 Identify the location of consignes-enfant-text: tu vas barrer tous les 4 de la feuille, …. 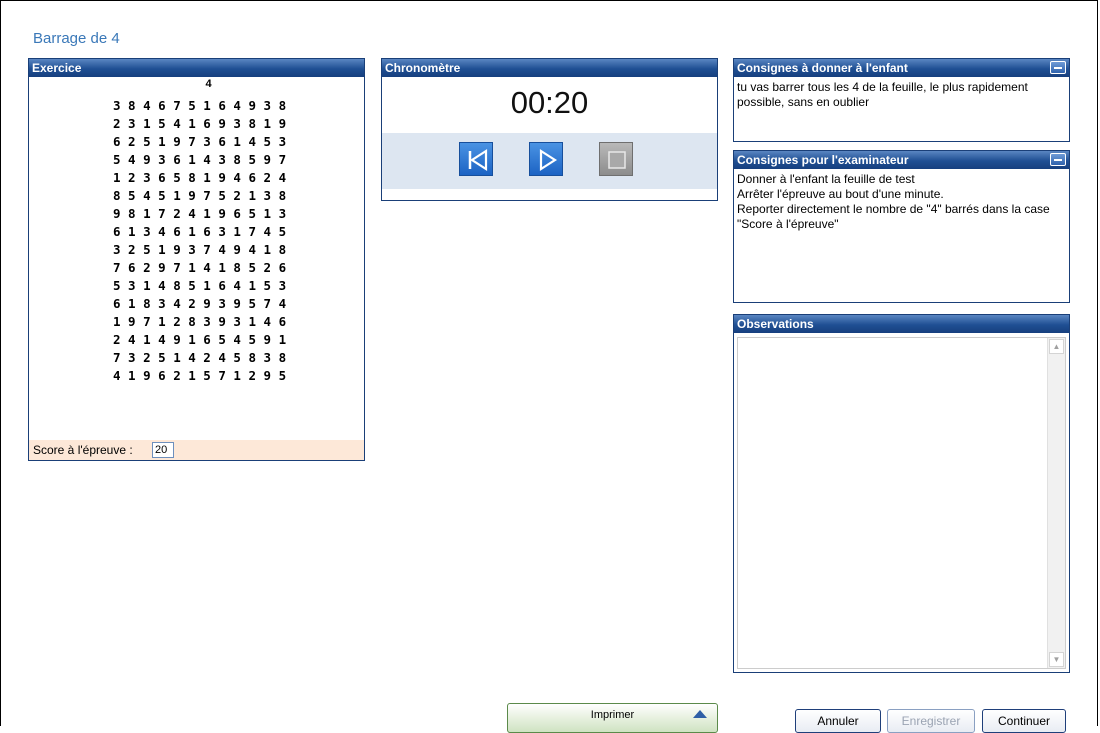
(882, 94).